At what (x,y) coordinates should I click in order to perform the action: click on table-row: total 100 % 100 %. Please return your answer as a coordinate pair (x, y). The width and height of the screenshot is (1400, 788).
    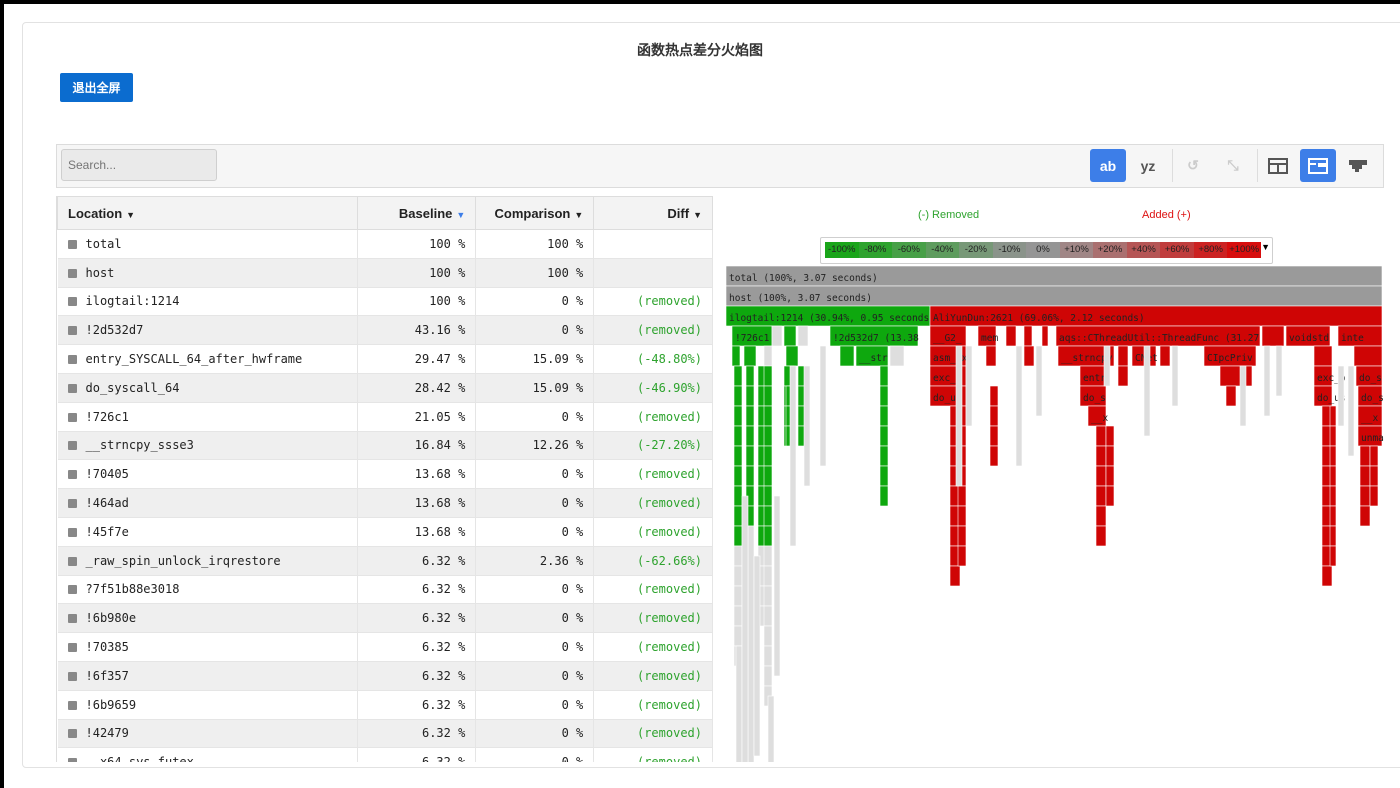
    Looking at the image, I should click on (385, 244).